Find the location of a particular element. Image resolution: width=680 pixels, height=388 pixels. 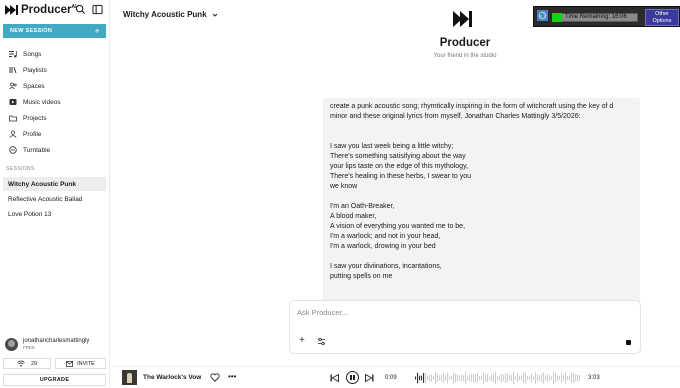

stop-button is located at coordinates (628, 342).